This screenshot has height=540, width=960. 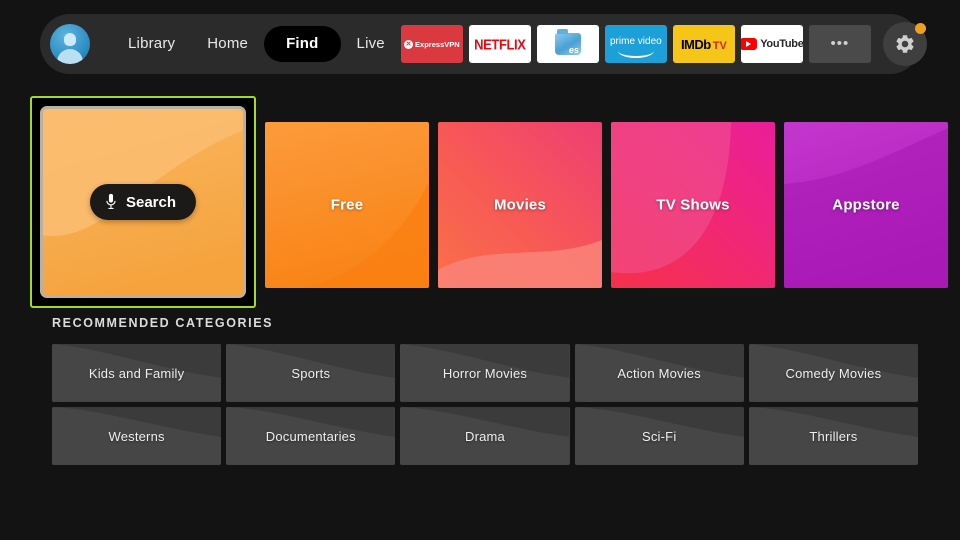 What do you see at coordinates (920, 28) in the screenshot?
I see `notification-badge-icon` at bounding box center [920, 28].